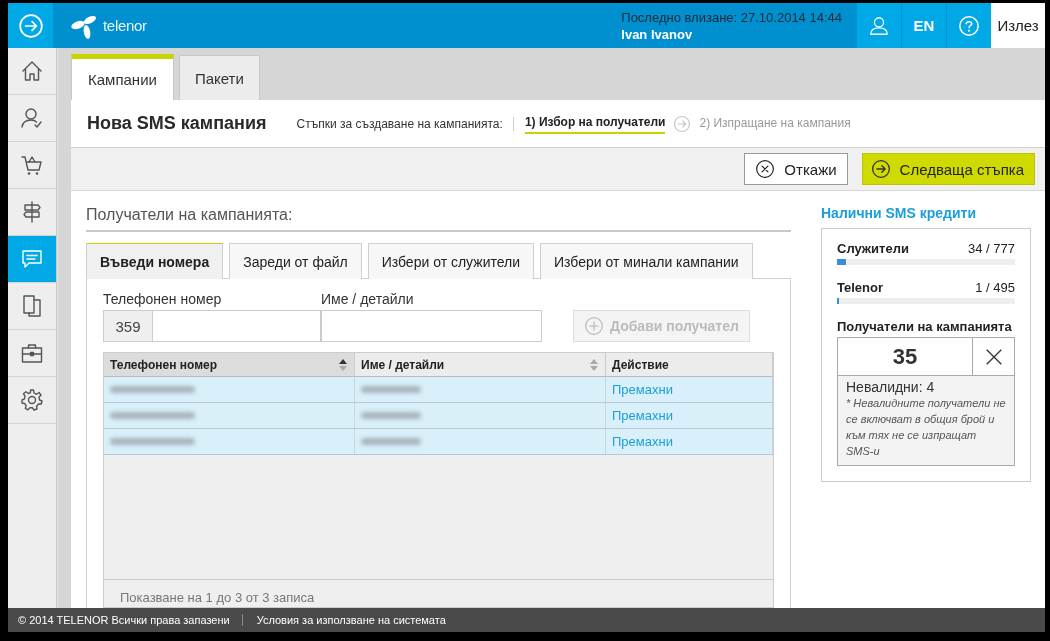  What do you see at coordinates (30, 25) in the screenshot?
I see `expand-button` at bounding box center [30, 25].